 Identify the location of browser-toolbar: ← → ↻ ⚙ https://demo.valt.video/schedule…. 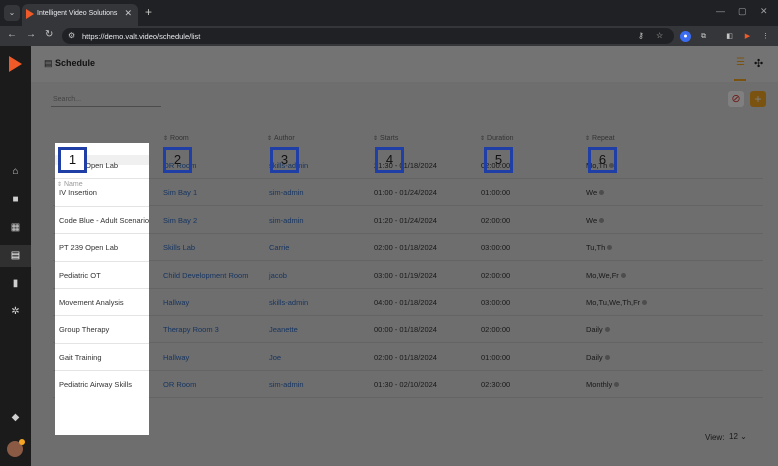
(389, 36).